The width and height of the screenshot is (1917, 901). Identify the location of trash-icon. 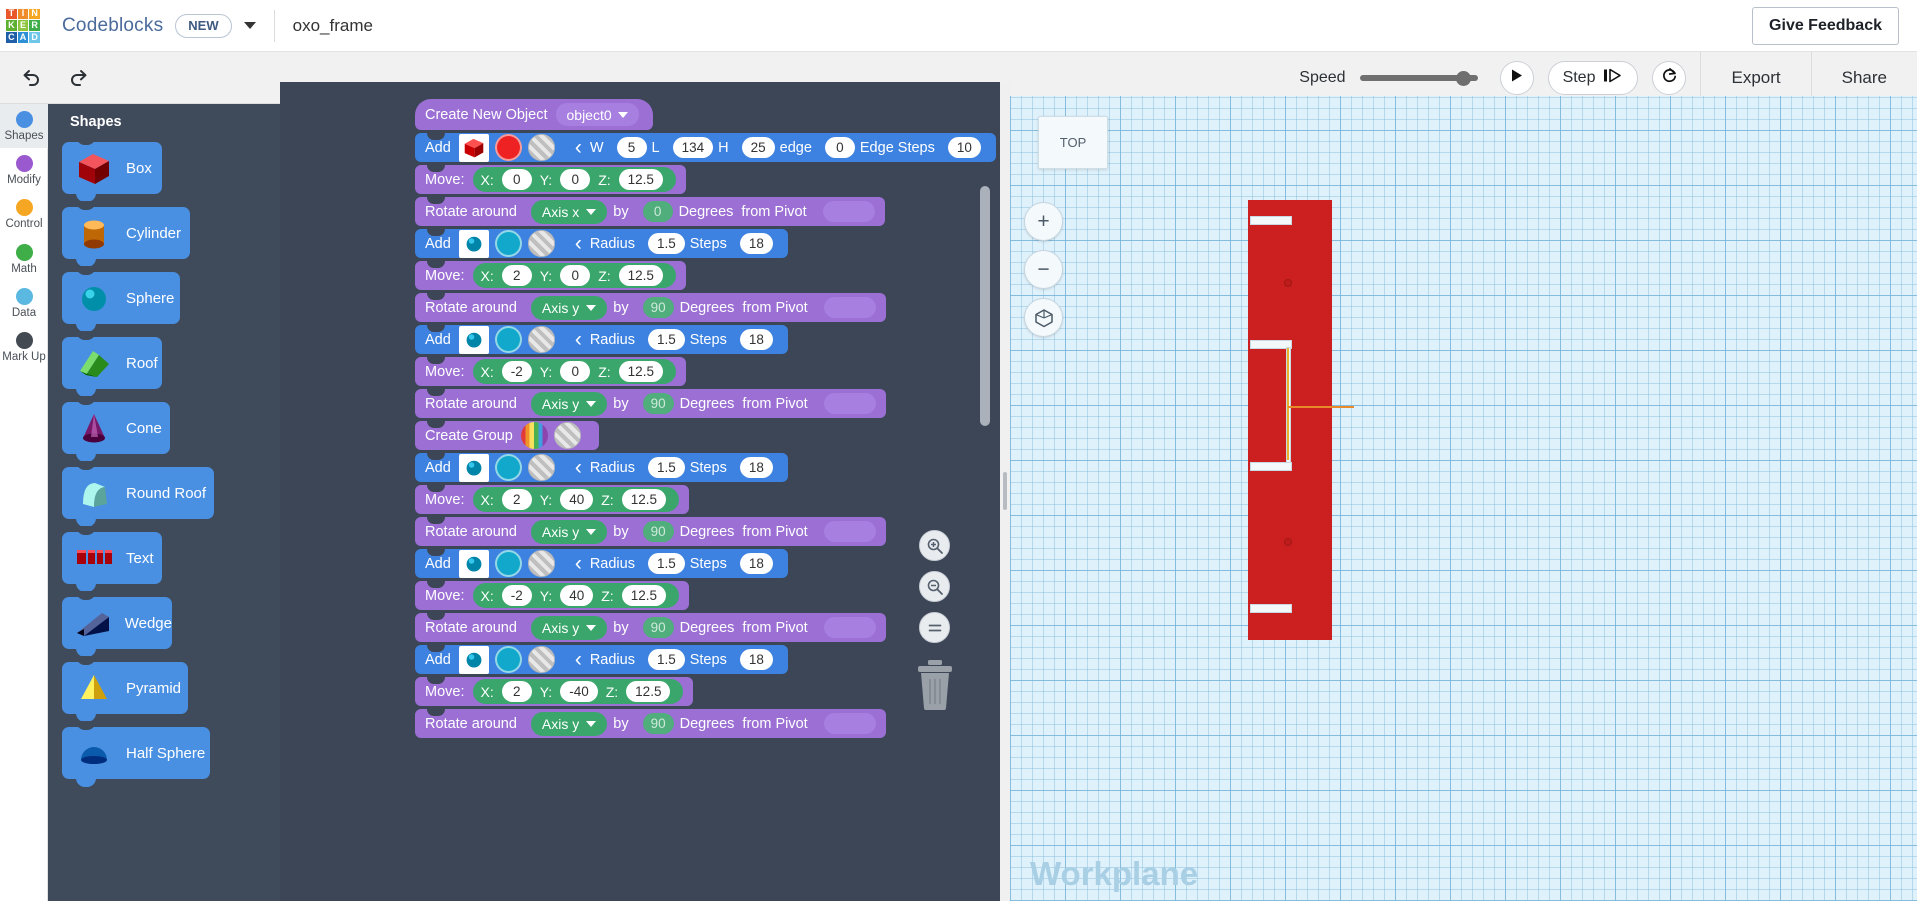
(935, 687).